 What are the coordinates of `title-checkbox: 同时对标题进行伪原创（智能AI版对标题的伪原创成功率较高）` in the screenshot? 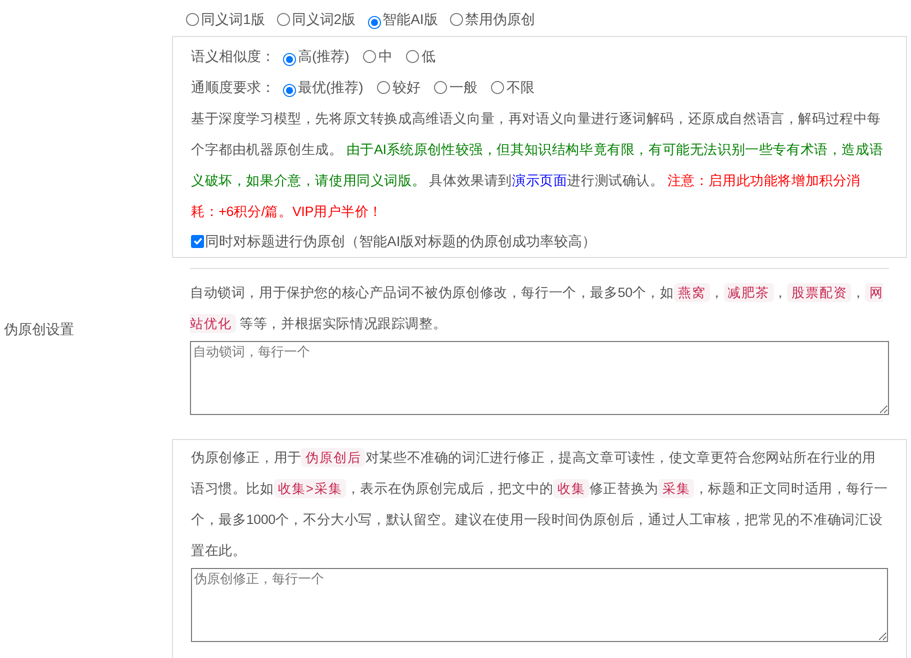 It's located at (539, 241).